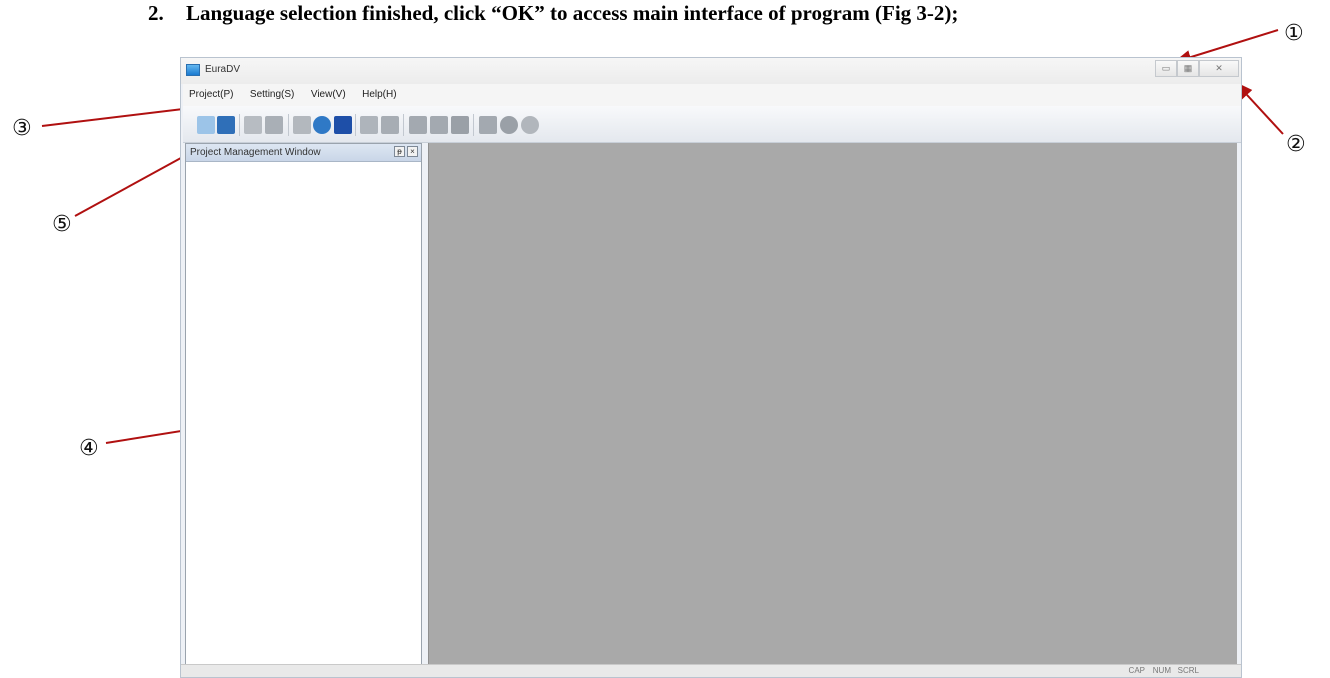  Describe the element at coordinates (253, 125) in the screenshot. I see `save-icon` at that location.